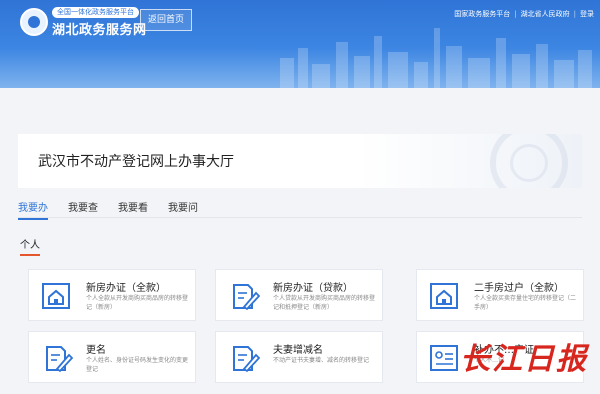  What do you see at coordinates (444, 358) in the screenshot?
I see `id-card-icon` at bounding box center [444, 358].